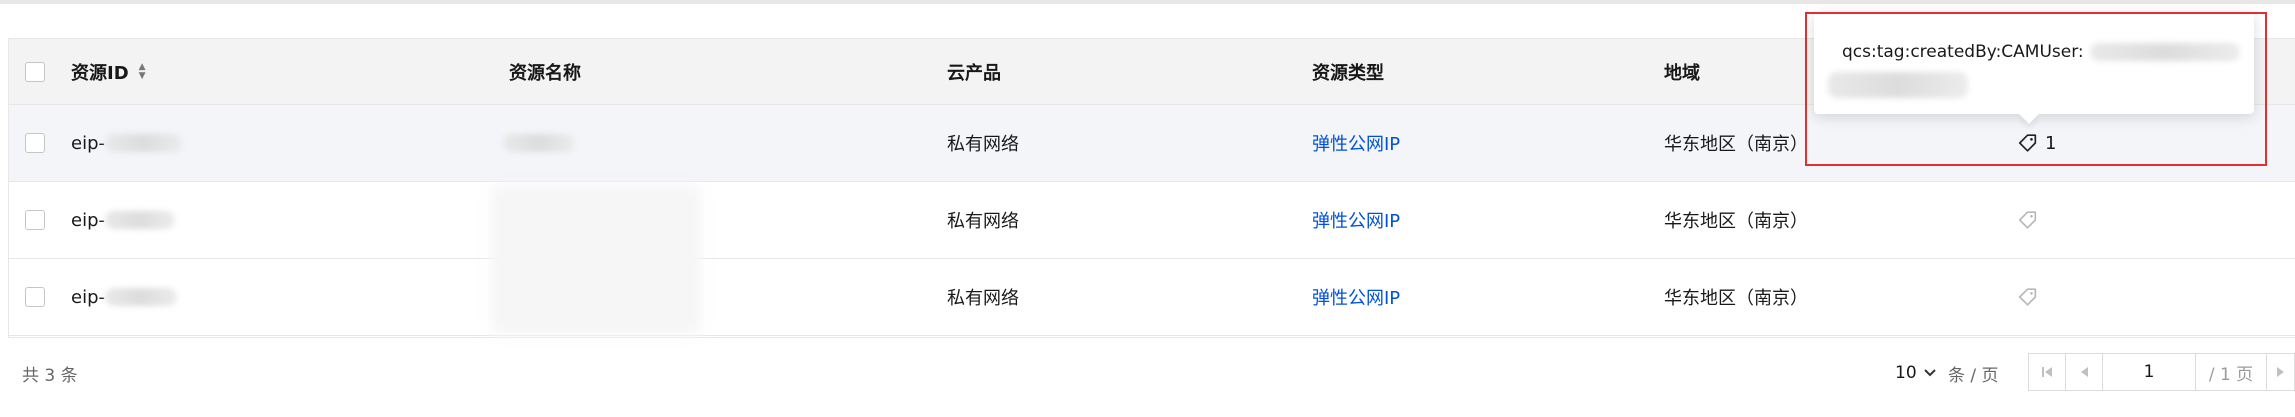 This screenshot has height=417, width=2295. Describe the element at coordinates (1682, 73) in the screenshot. I see `column-header-region: 地域` at that location.